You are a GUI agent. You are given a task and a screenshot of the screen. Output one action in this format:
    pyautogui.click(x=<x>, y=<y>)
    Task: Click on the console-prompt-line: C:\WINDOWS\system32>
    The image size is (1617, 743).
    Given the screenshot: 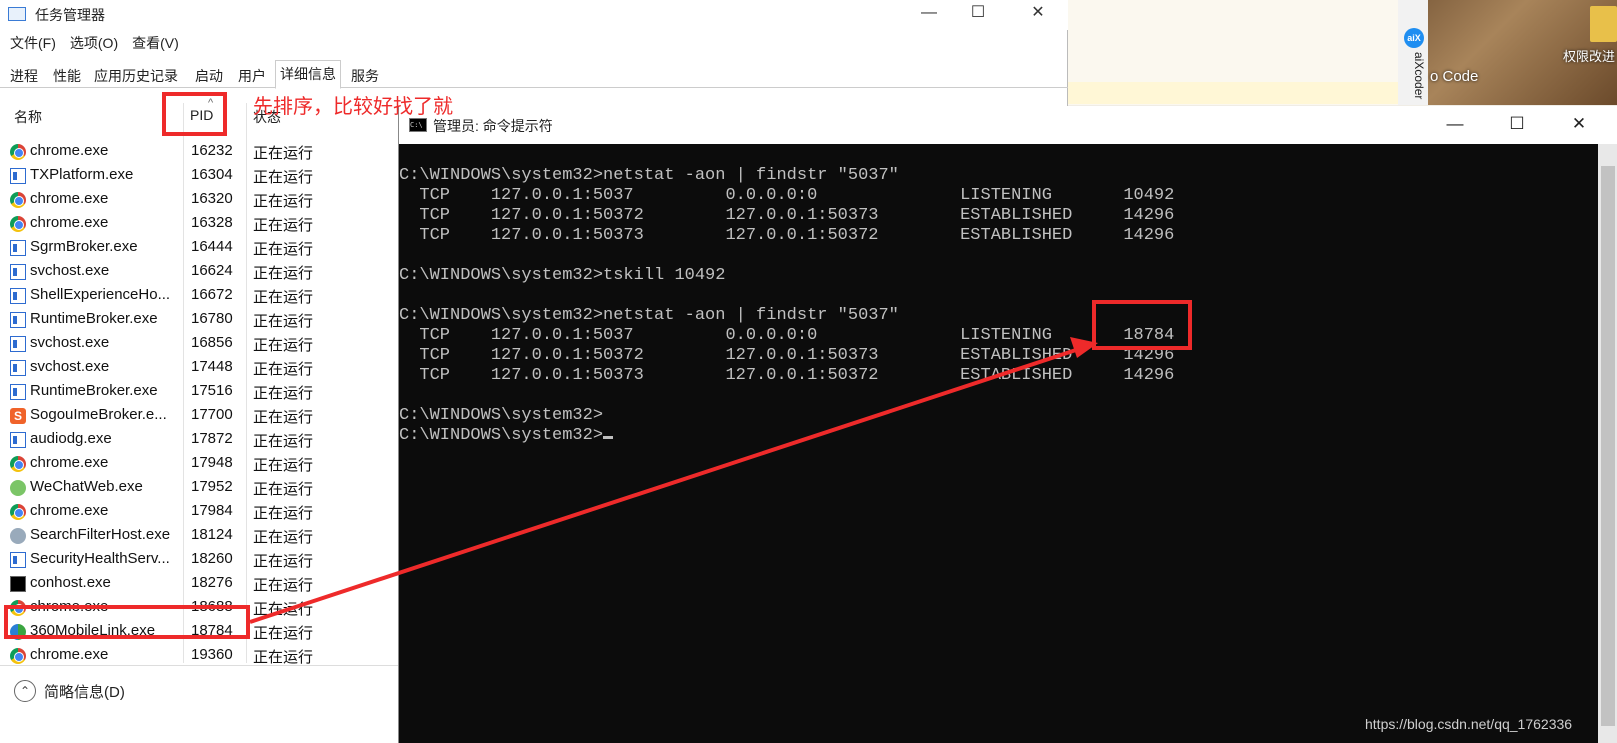 What is the action you would take?
    pyautogui.click(x=506, y=436)
    